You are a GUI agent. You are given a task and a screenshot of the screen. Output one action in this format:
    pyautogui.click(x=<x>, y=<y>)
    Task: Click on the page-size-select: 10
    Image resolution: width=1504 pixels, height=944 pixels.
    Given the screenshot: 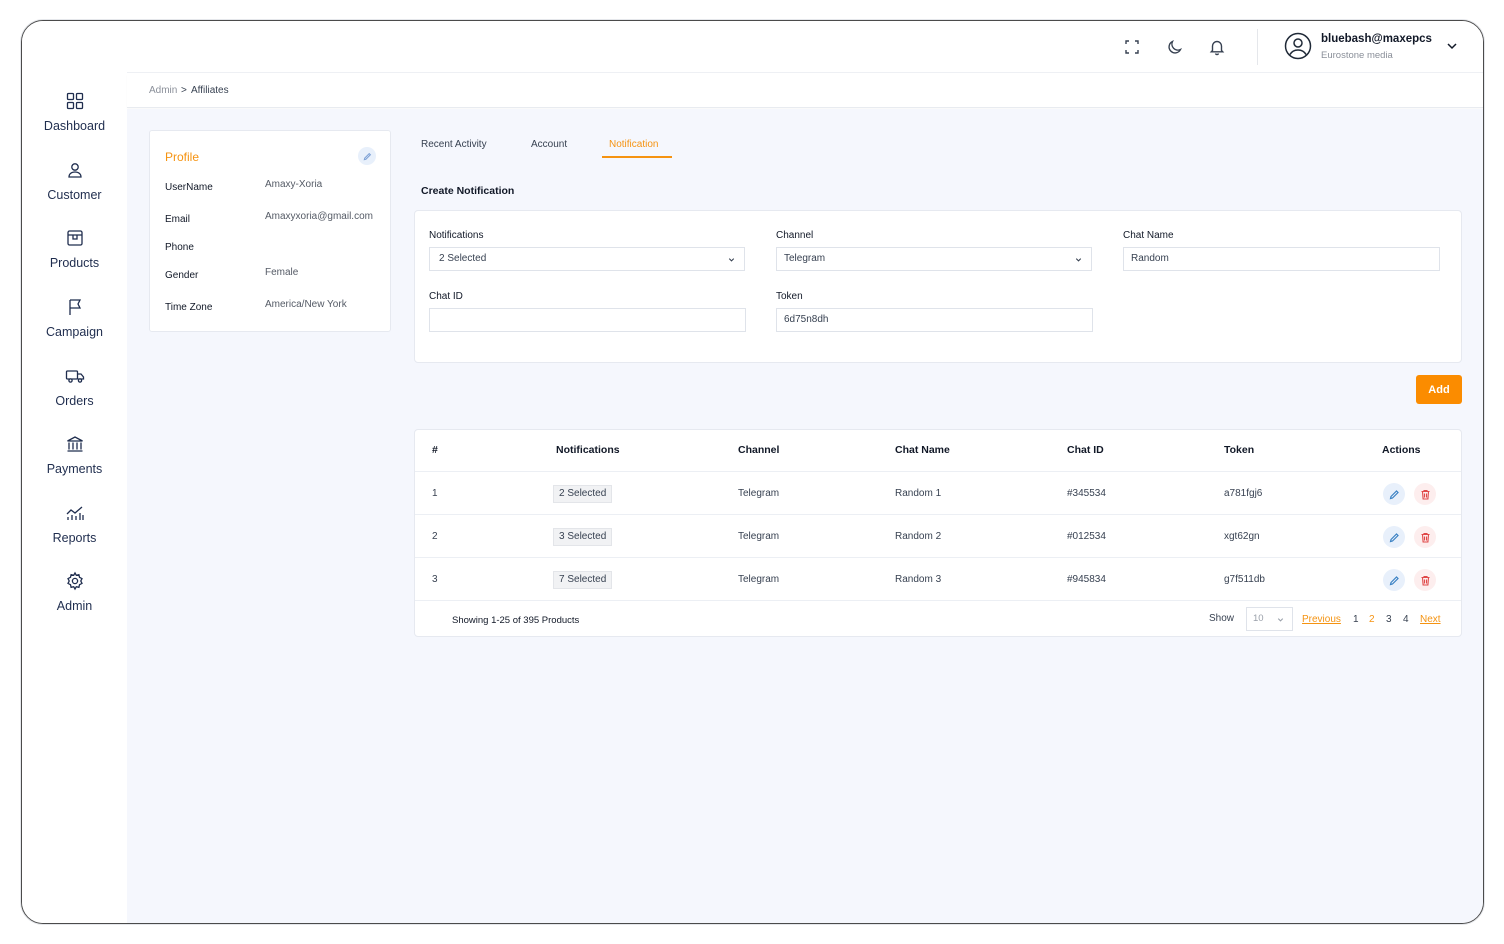 What is the action you would take?
    pyautogui.click(x=1269, y=619)
    